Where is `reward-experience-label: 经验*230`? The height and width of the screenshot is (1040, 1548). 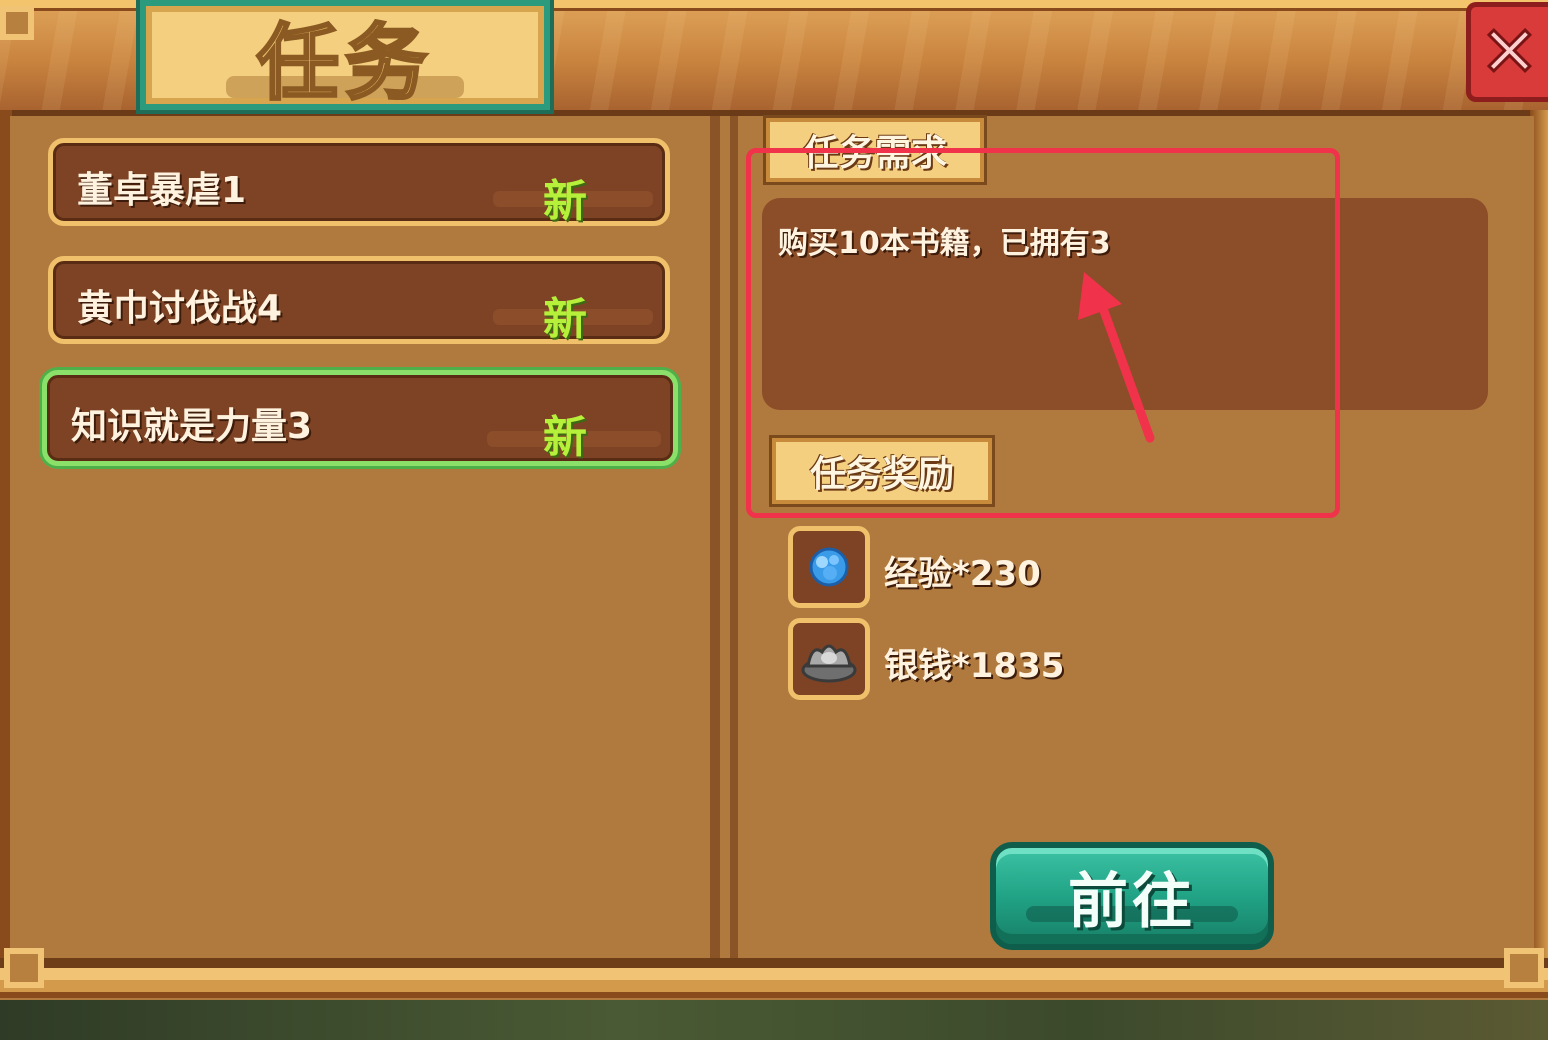 reward-experience-label: 经验*230 is located at coordinates (962, 574).